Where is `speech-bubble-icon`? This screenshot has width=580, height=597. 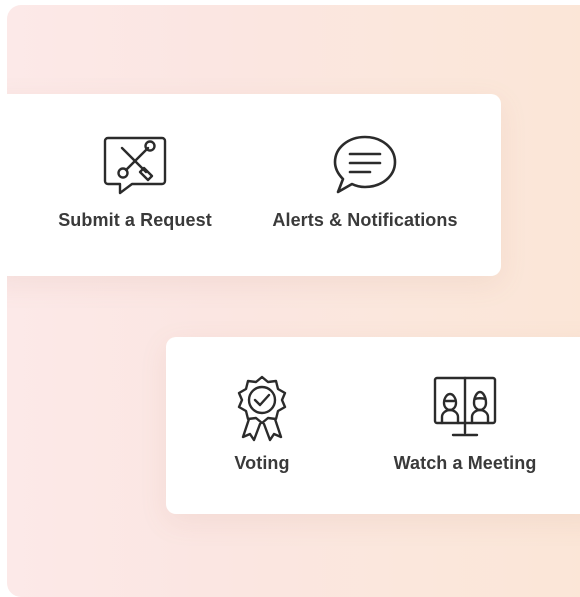 speech-bubble-icon is located at coordinates (365, 164).